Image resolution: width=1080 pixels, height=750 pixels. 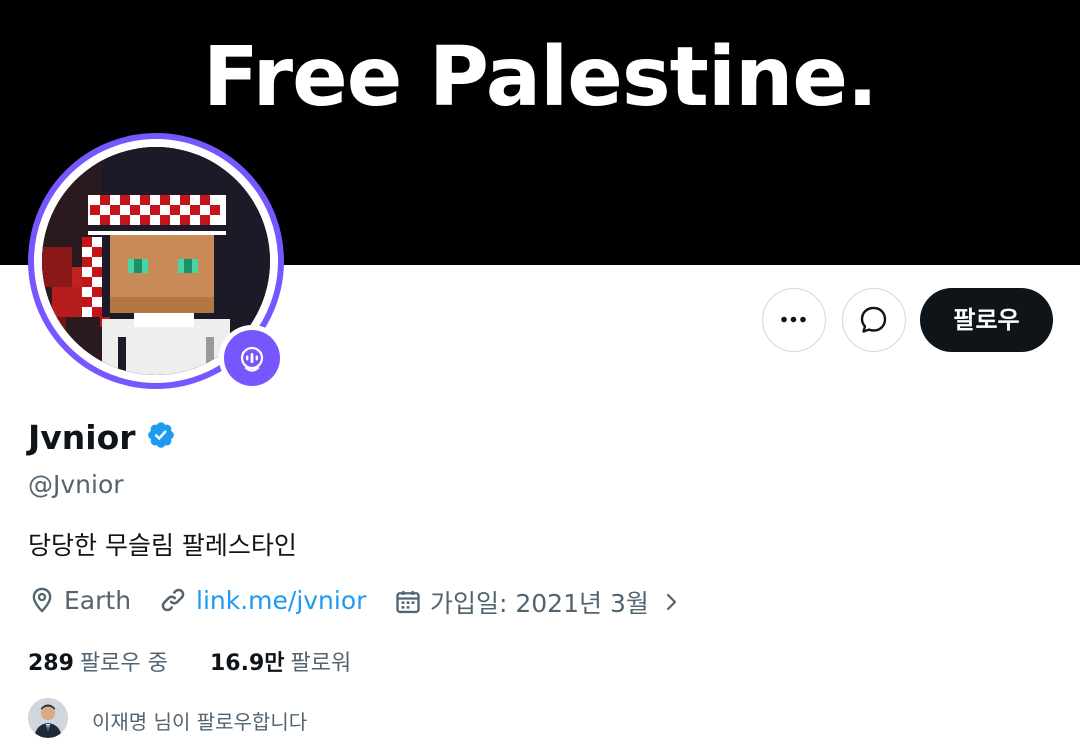 What do you see at coordinates (82, 437) in the screenshot?
I see `display-name: Jvnior` at bounding box center [82, 437].